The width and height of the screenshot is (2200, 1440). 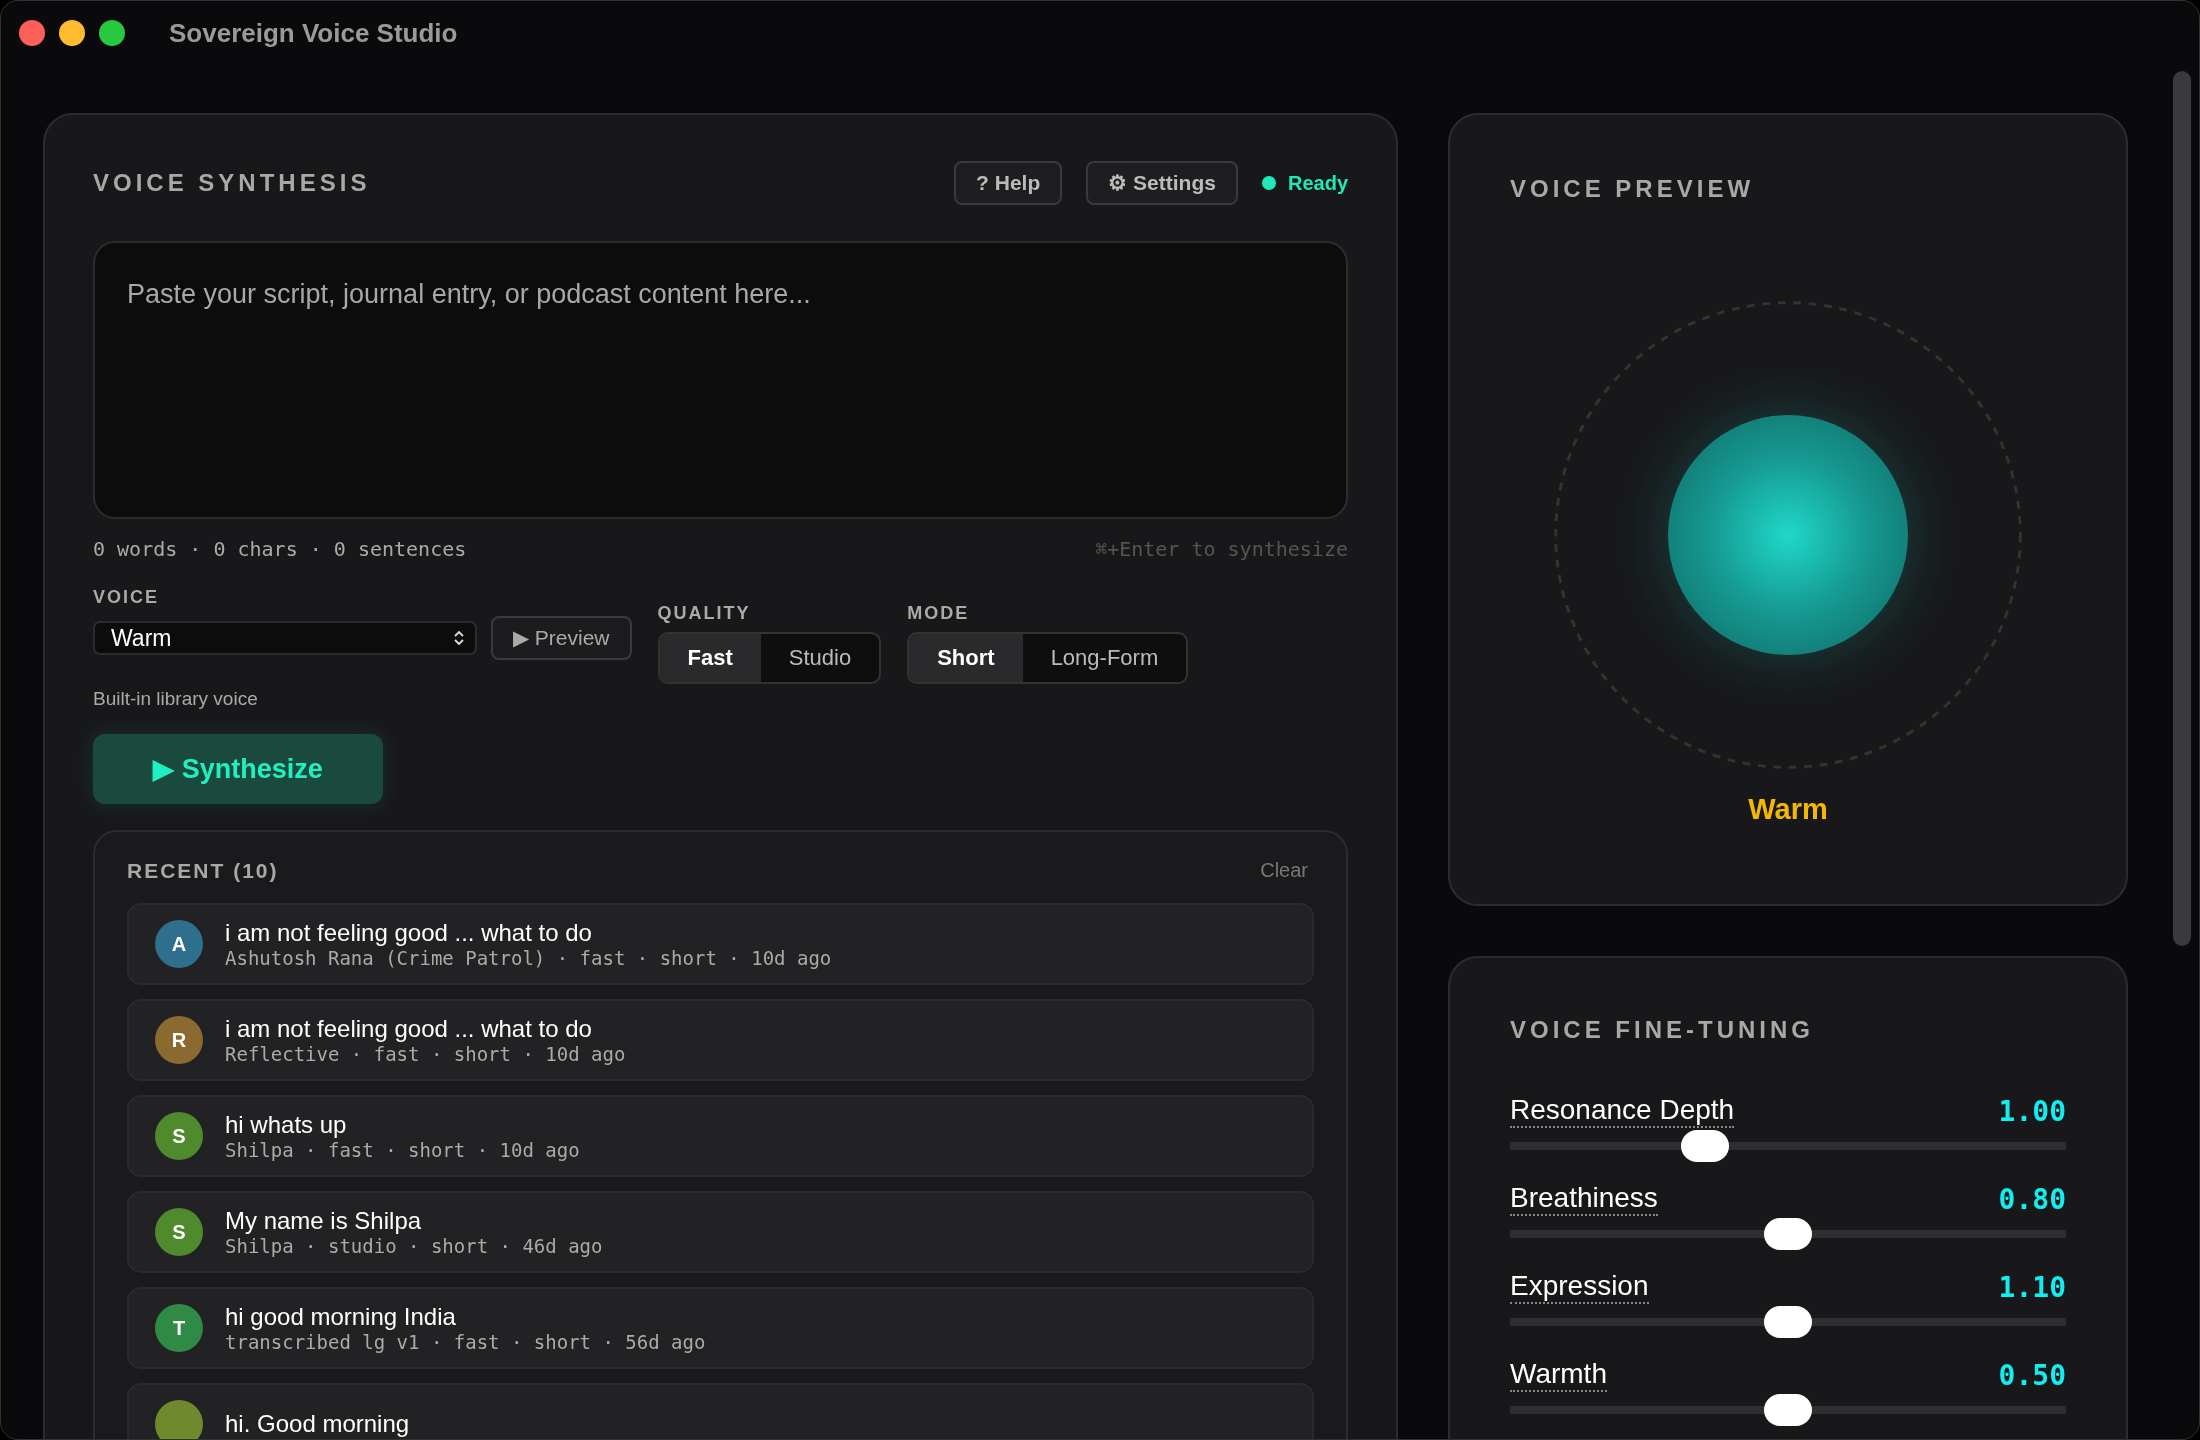 I want to click on recent-item: S My name is Shilpa Shilpa · studio · short · 46d ago, so click(x=720, y=1232).